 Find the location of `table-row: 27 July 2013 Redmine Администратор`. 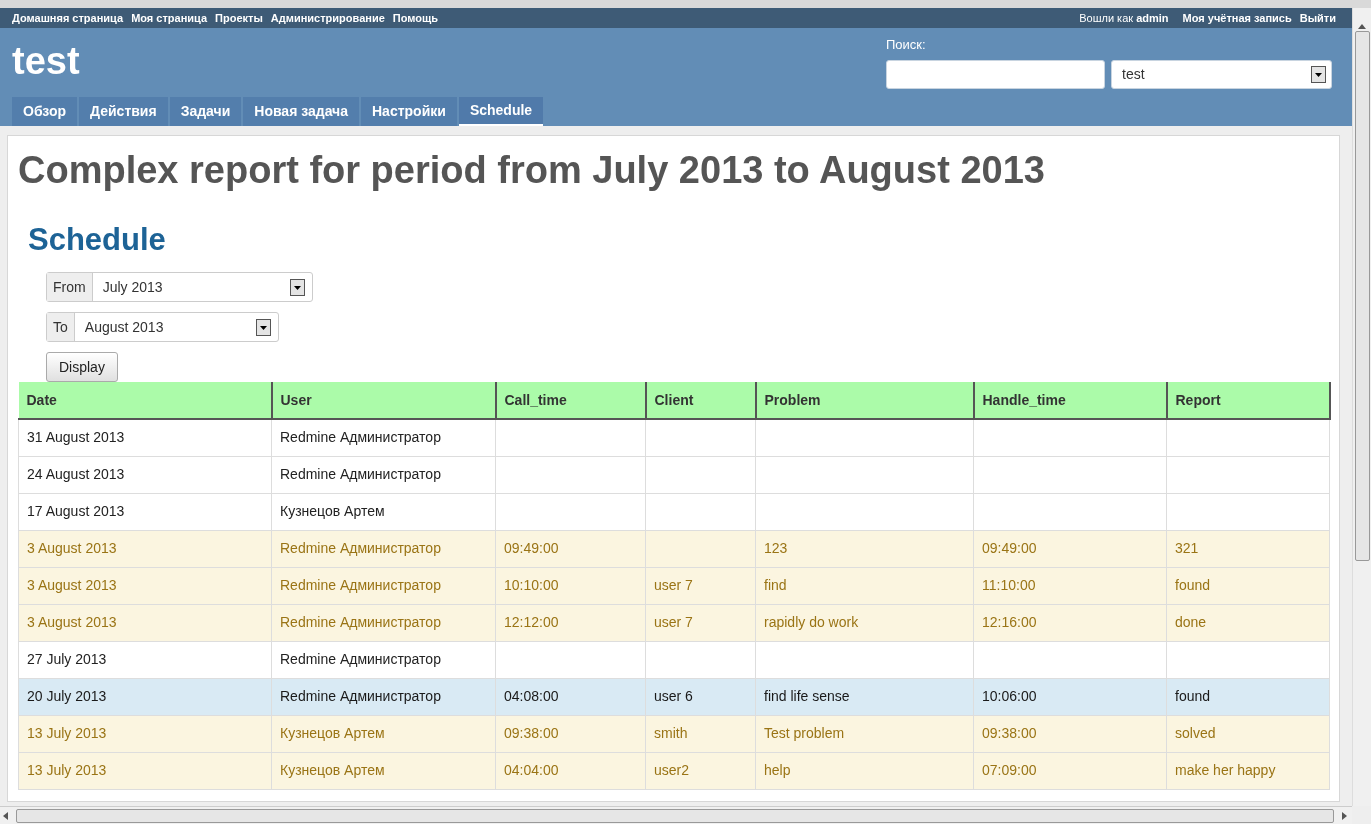

table-row: 27 July 2013 Redmine Администратор is located at coordinates (674, 659).